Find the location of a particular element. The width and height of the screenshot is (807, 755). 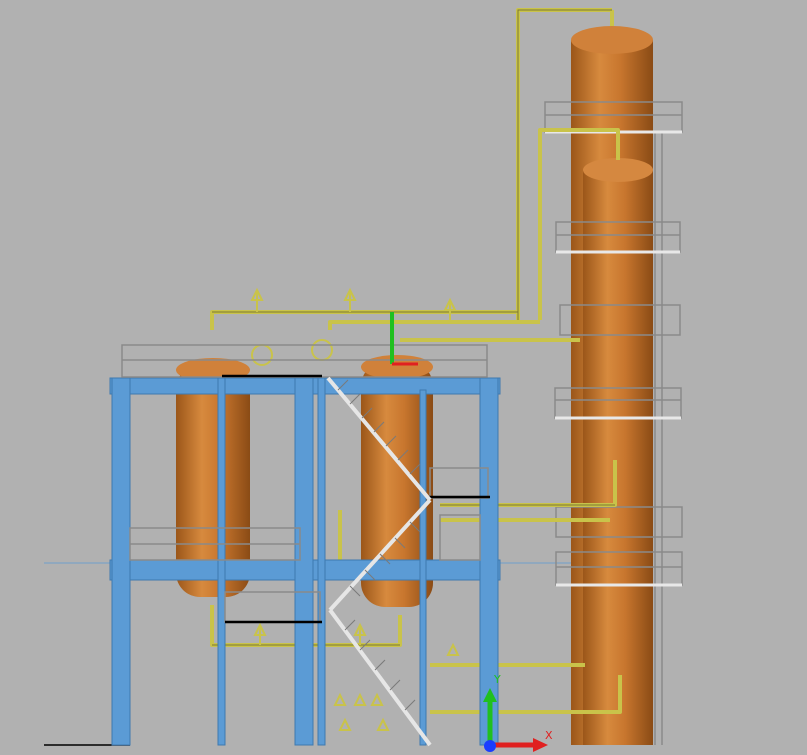

ucs-y-label: Y is located at coordinates (497, 679).